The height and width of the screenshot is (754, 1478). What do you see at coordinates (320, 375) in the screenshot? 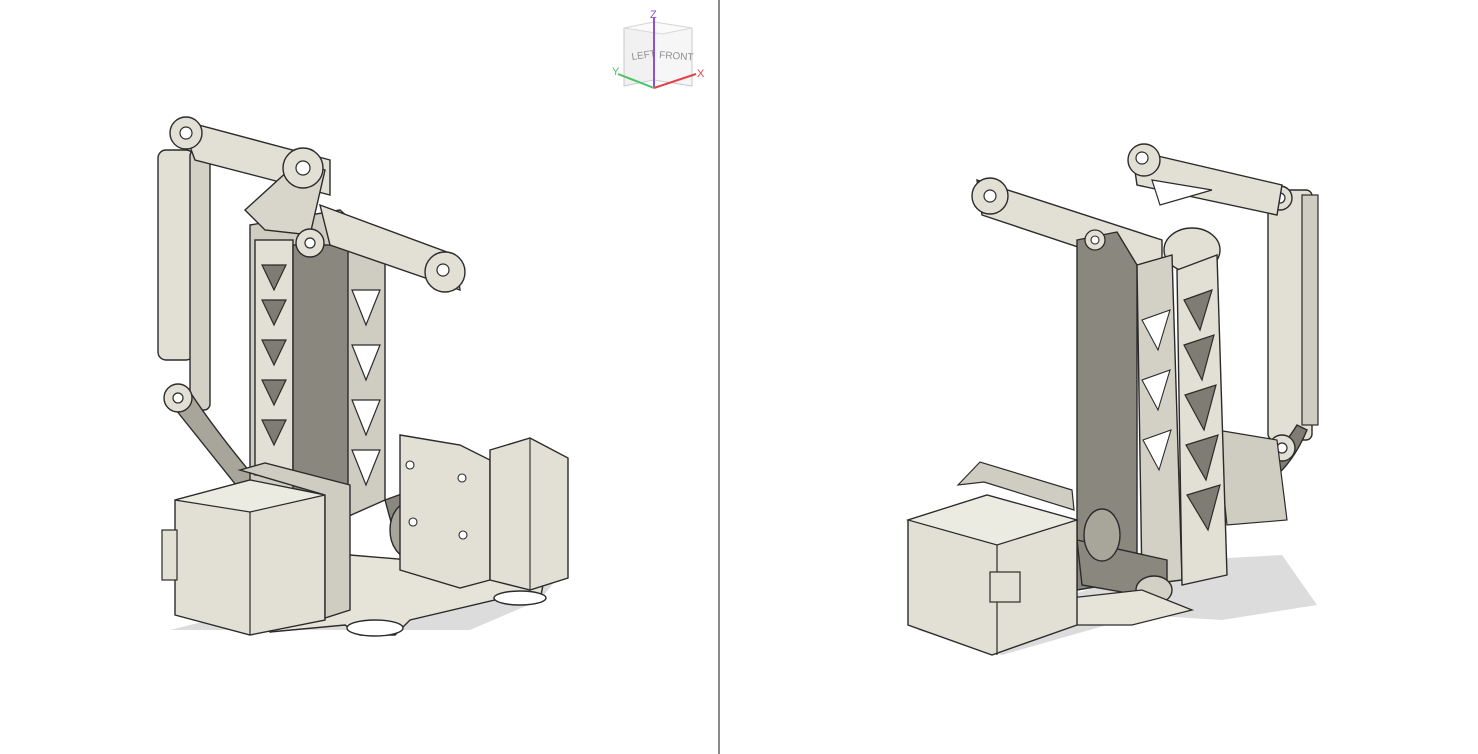
I see `tower-arm-link` at bounding box center [320, 375].